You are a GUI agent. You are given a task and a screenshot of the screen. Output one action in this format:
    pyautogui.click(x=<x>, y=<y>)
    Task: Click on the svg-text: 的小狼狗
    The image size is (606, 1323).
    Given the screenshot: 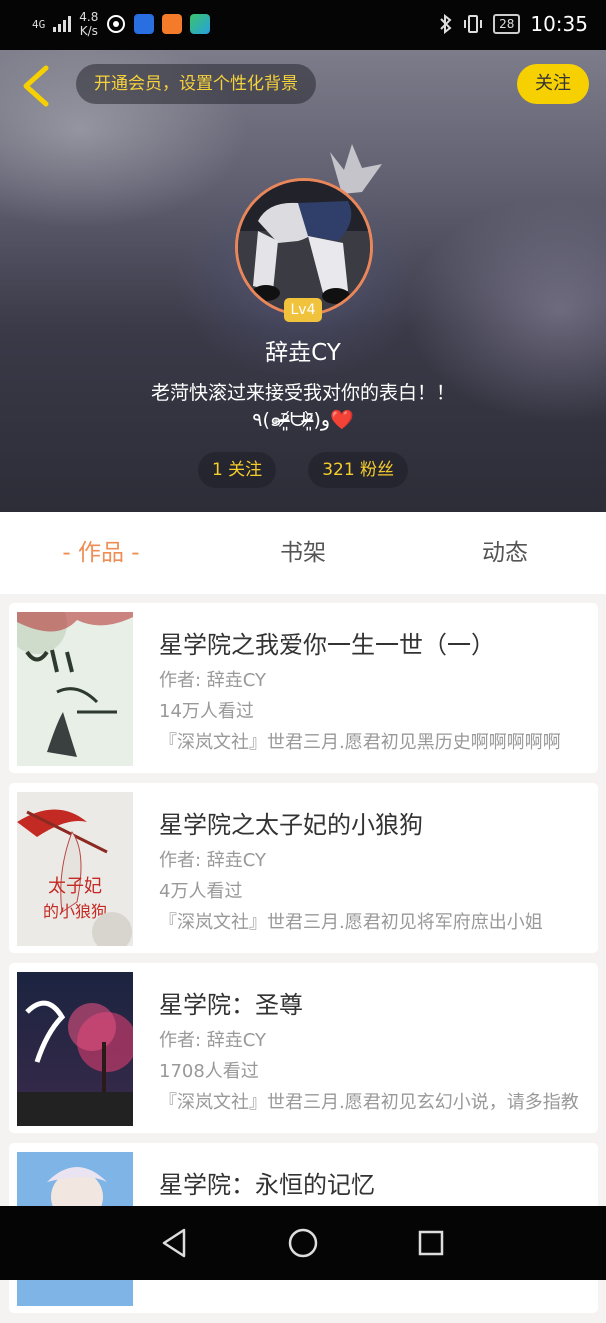 What is the action you would take?
    pyautogui.click(x=75, y=912)
    